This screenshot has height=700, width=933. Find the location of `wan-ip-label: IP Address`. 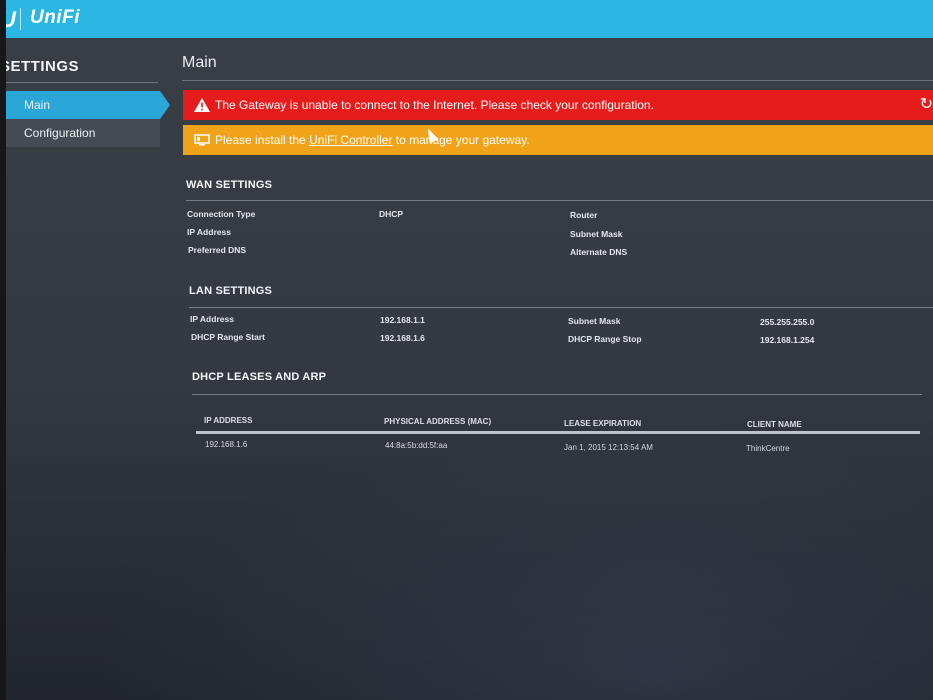

wan-ip-label: IP Address is located at coordinates (209, 232).